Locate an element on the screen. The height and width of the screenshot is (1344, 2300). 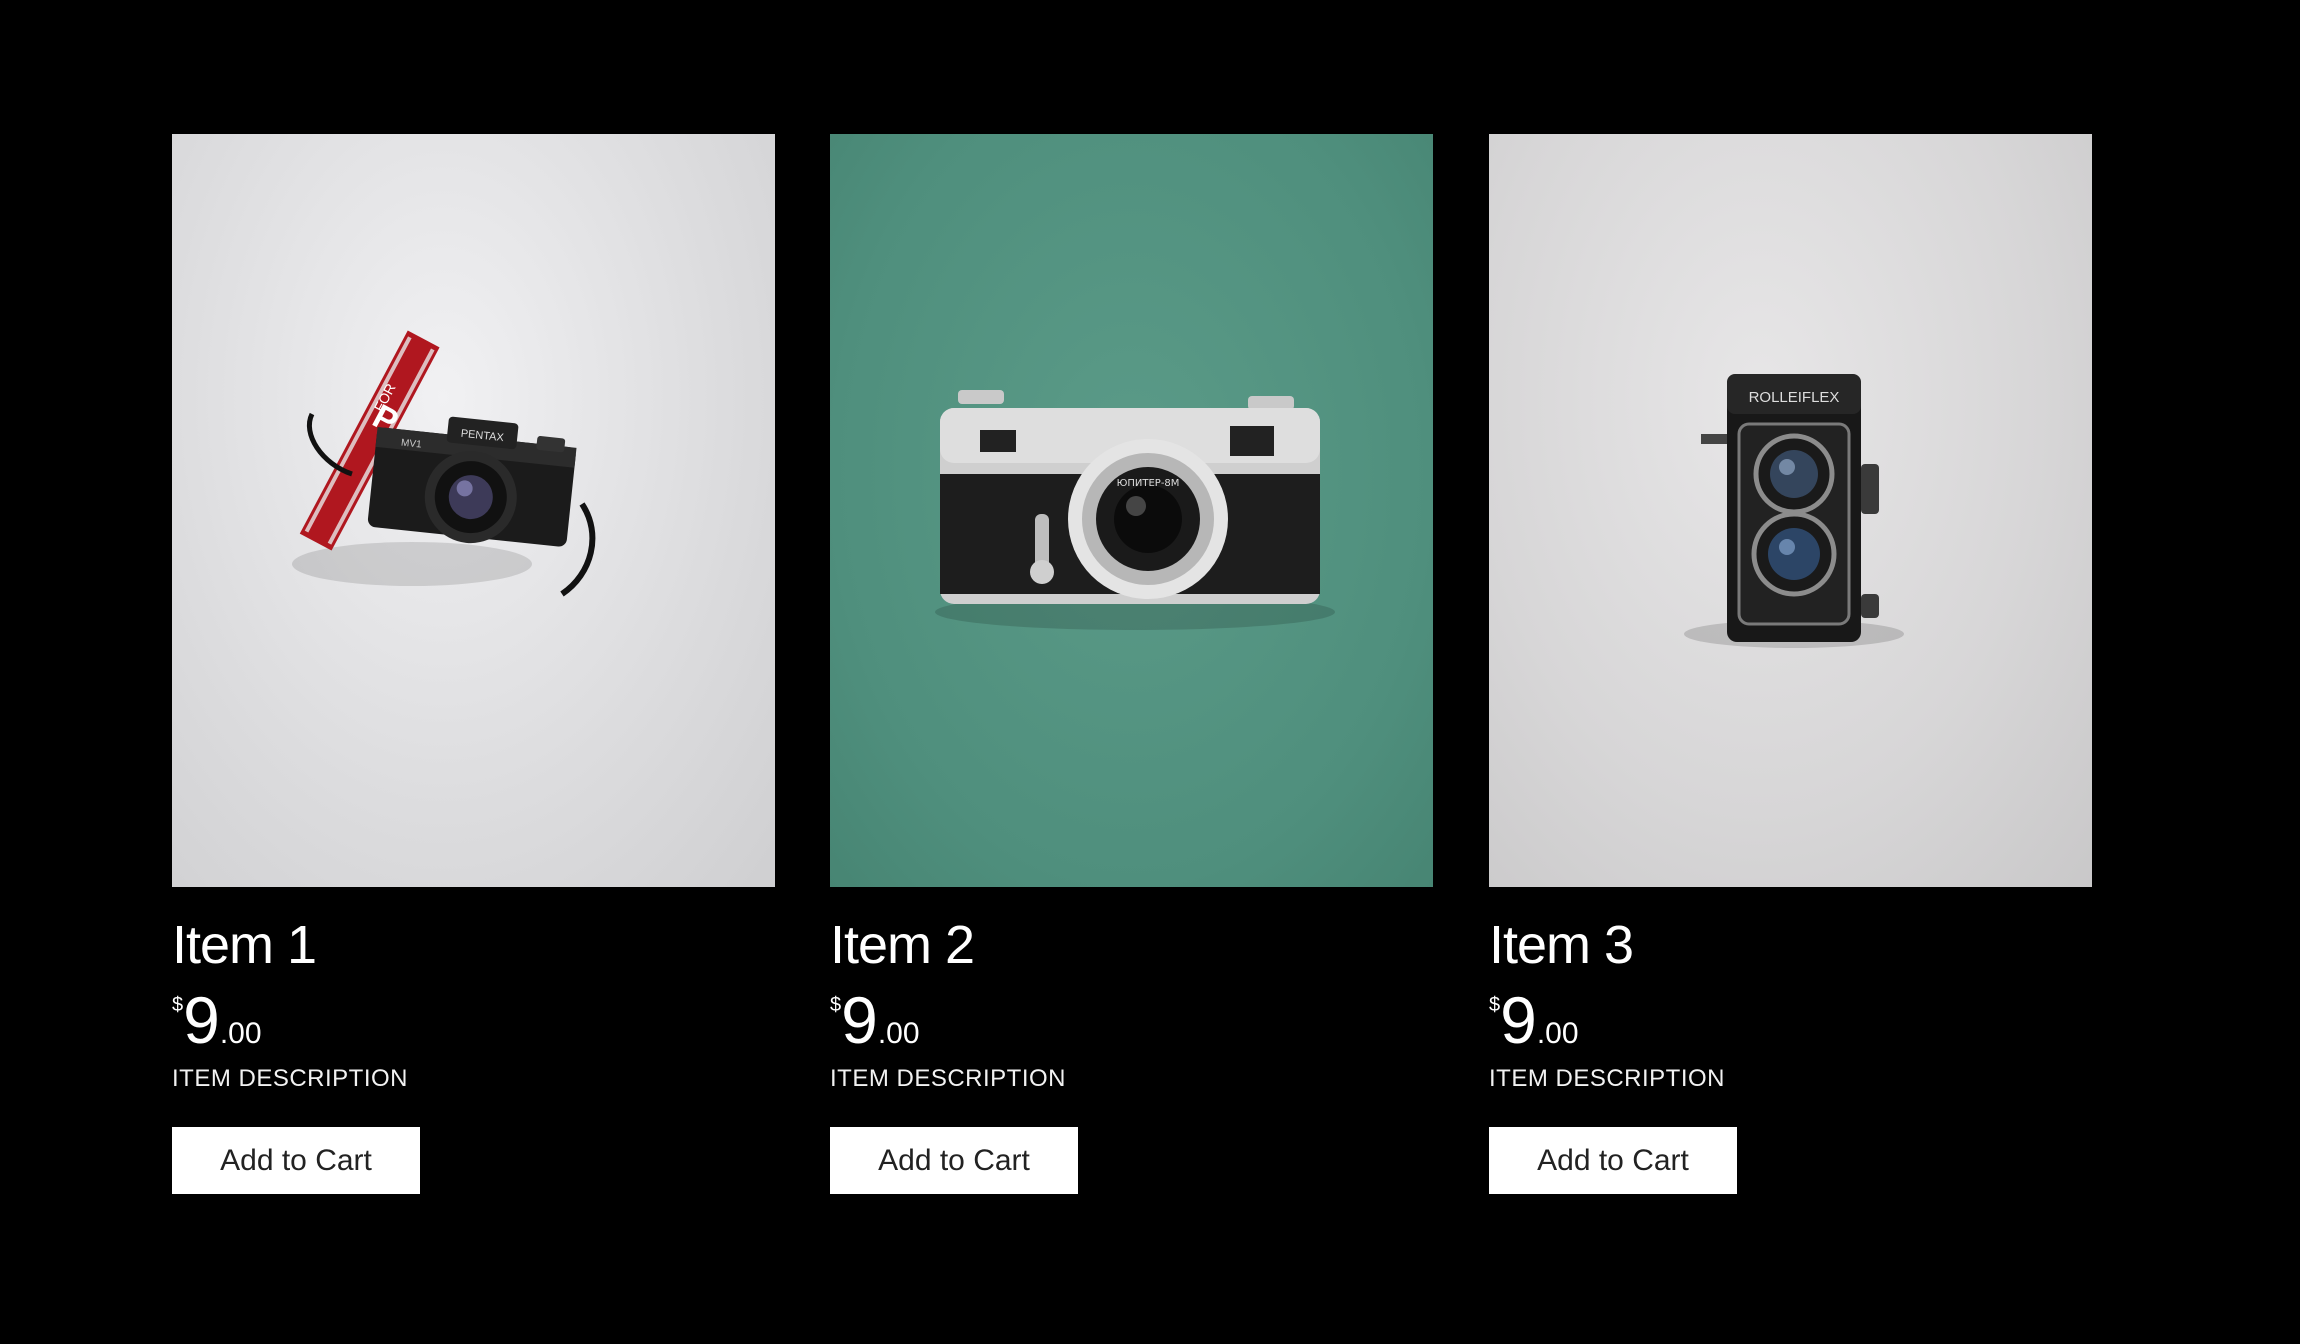
product-image-3: ROLLEIFLEX is located at coordinates (1790, 510).